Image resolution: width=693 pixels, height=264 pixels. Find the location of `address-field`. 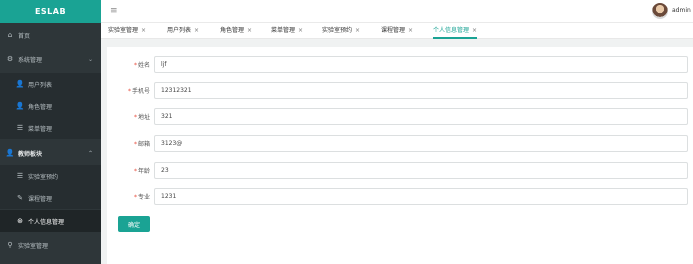

address-field is located at coordinates (421, 116).